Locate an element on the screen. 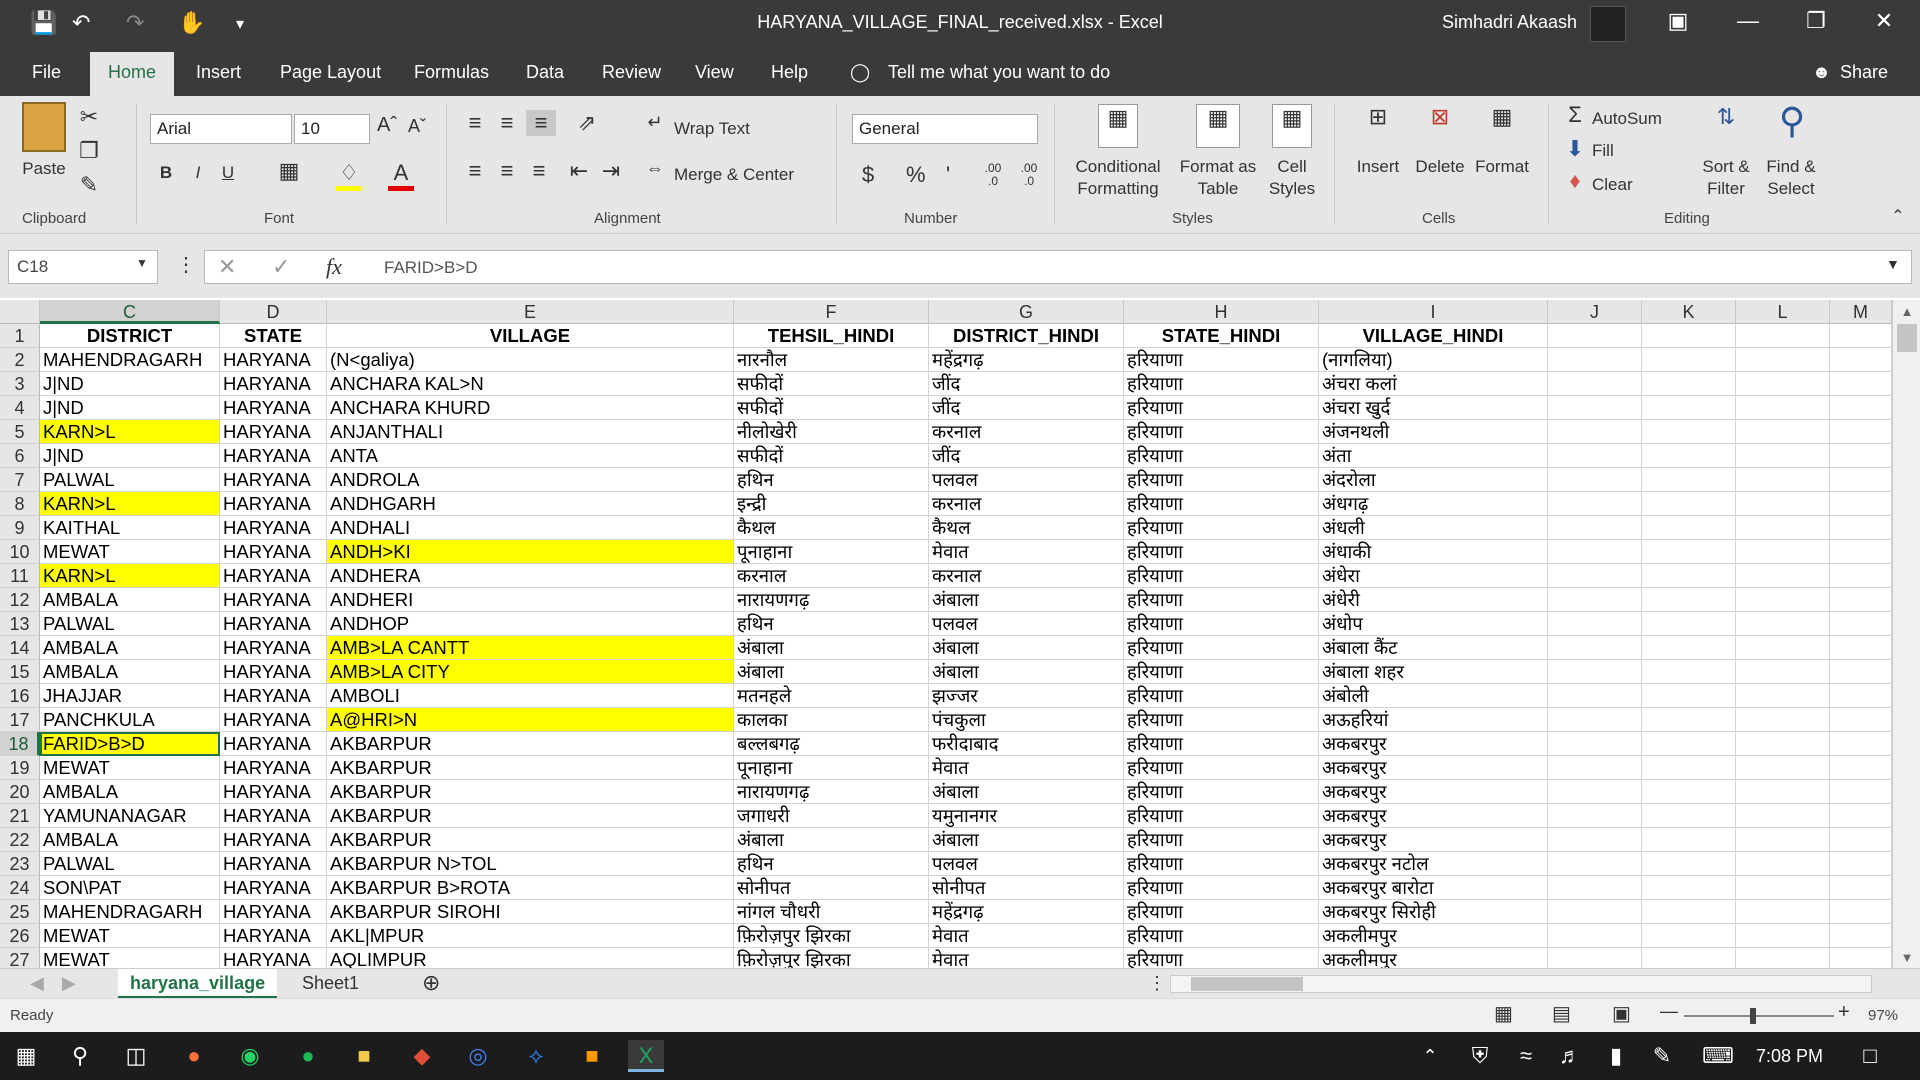 Image resolution: width=1920 pixels, height=1080 pixels. conditional-formatting-icon: ▦ is located at coordinates (1118, 126).